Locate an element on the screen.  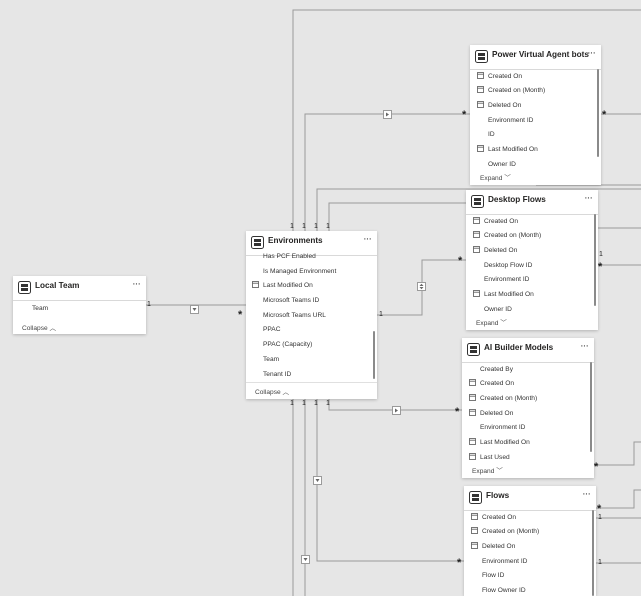
table-header: AI Builder Models ··· is located at coordinates (528, 350).